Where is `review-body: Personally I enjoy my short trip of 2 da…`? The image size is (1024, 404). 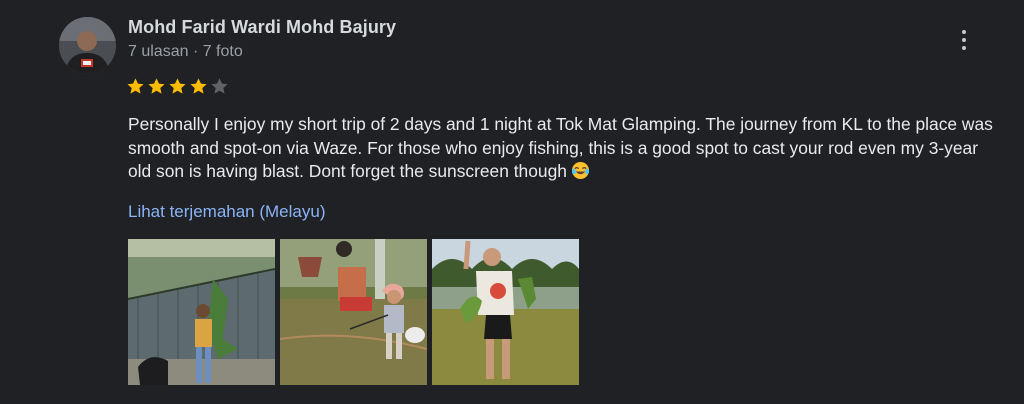
review-body: Personally I enjoy my short trip of 2 da… is located at coordinates (560, 147).